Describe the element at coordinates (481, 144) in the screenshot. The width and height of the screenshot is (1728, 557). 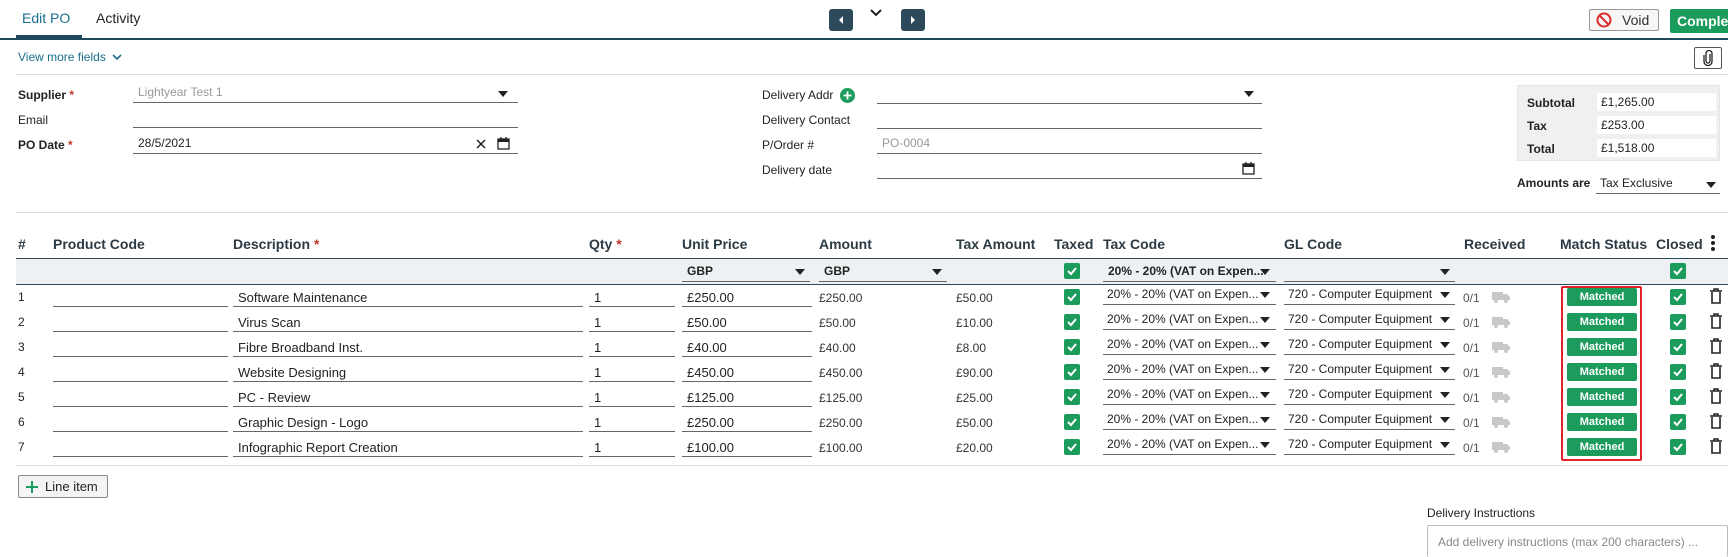
I see `clear-icon` at that location.